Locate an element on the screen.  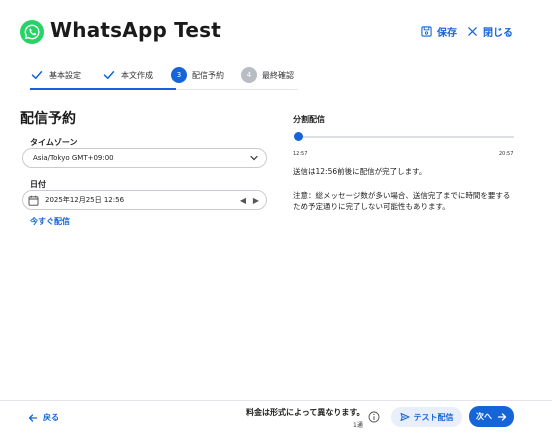
date-label: 日付 is located at coordinates (38, 184).